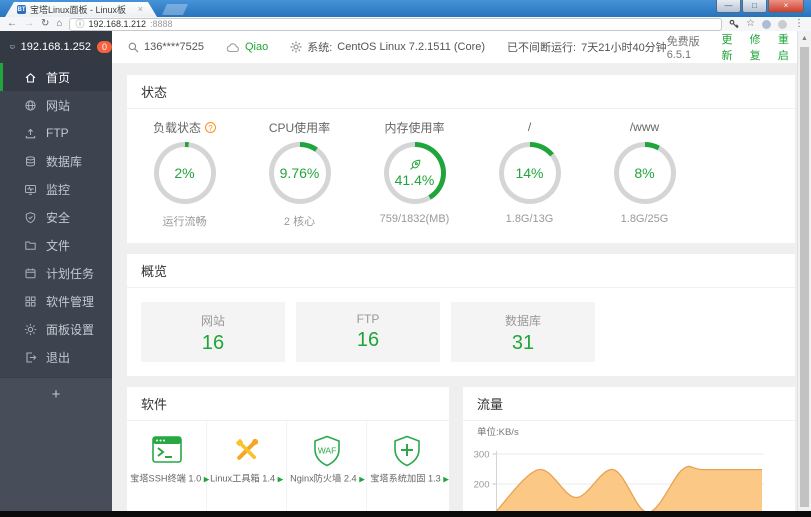 This screenshot has width=811, height=517. What do you see at coordinates (30, 329) in the screenshot?
I see `gear-icon` at bounding box center [30, 329].